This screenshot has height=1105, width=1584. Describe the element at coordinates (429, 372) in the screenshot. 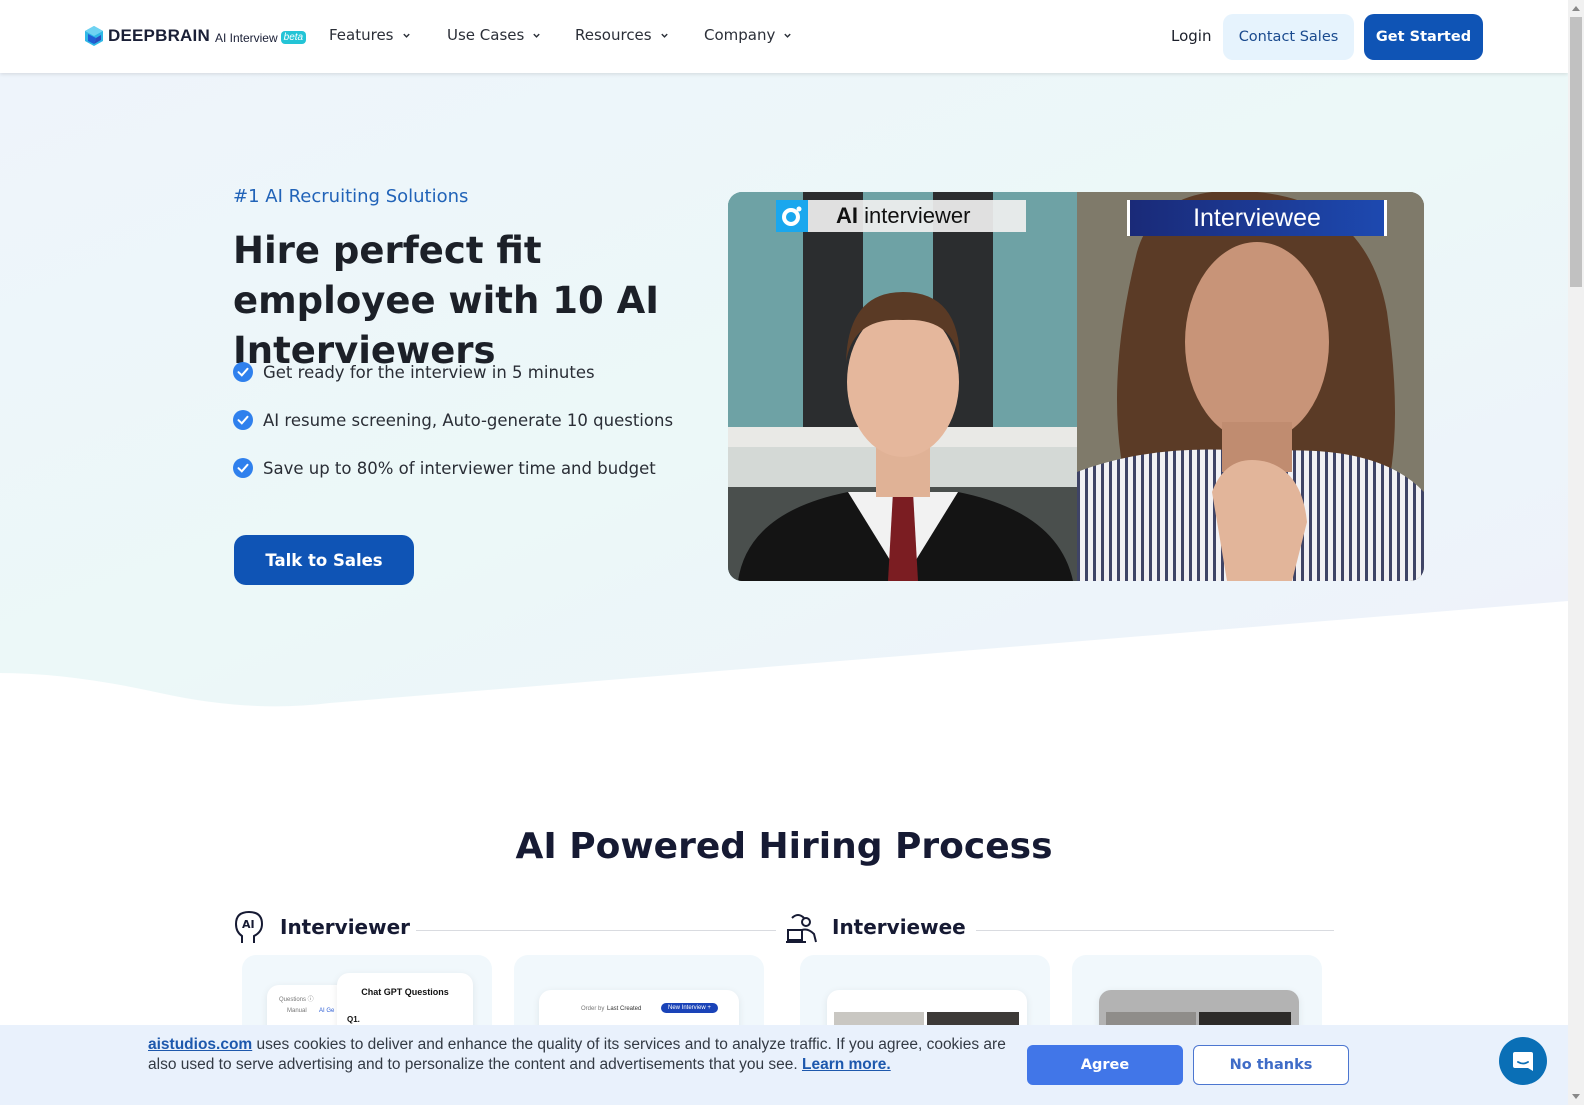

I see `benefit-text: Get ready for the interview in 5 minutes` at that location.